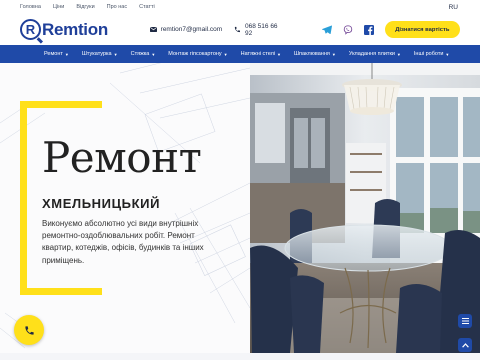  Describe the element at coordinates (371, 54) in the screenshot. I see `nav-label: Укладання плитки` at that location.